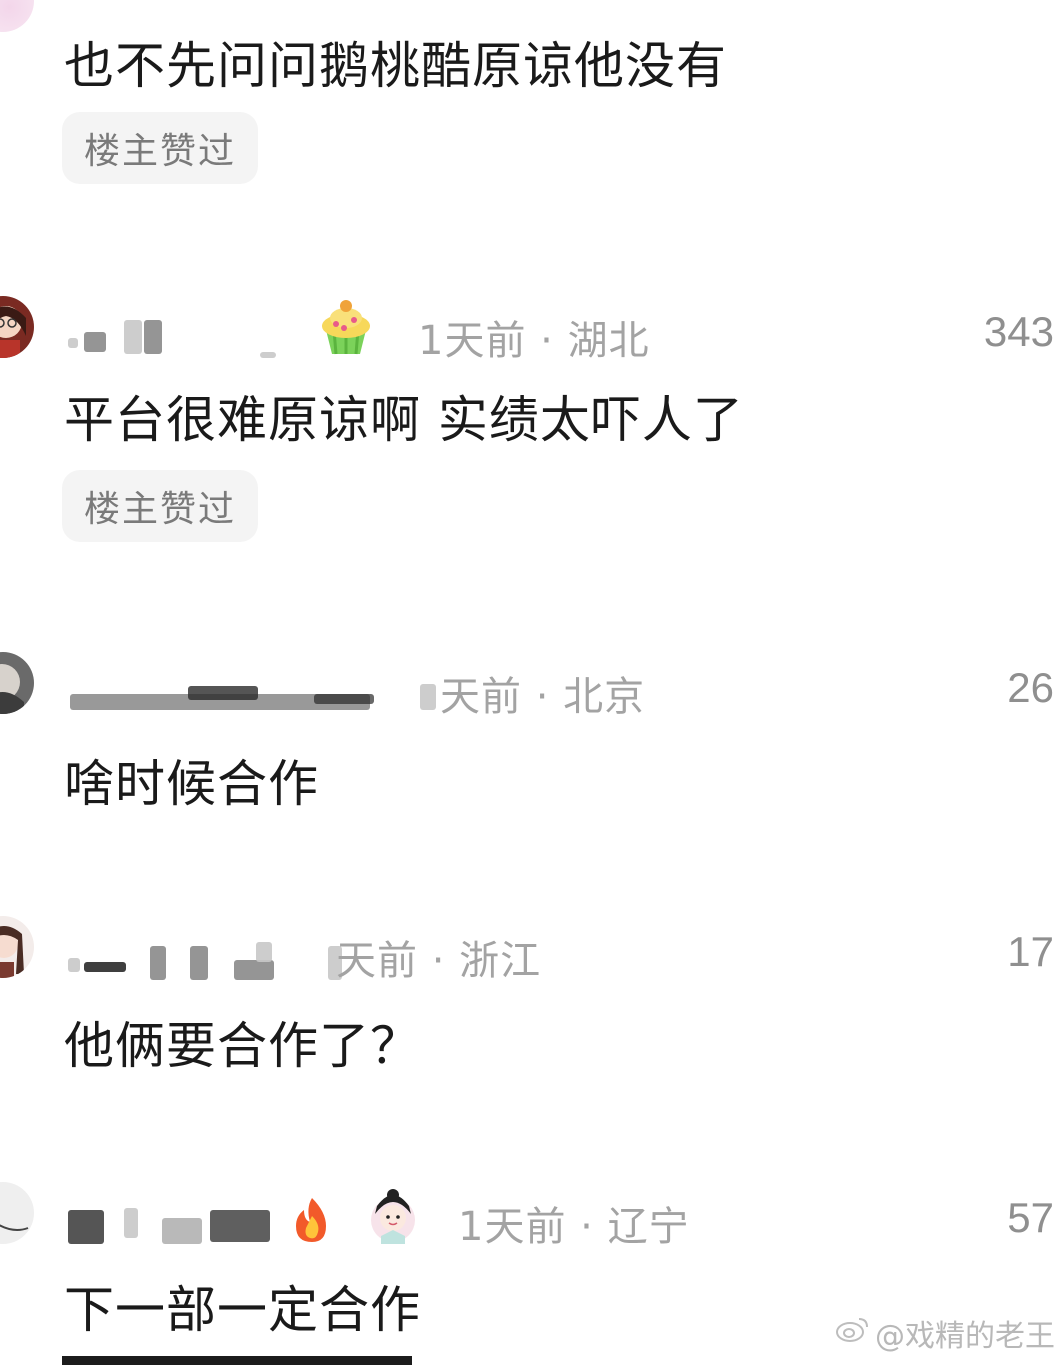 The image size is (1063, 1365). What do you see at coordinates (543, 697) in the screenshot?
I see `time-location: 天前 · 北京` at bounding box center [543, 697].